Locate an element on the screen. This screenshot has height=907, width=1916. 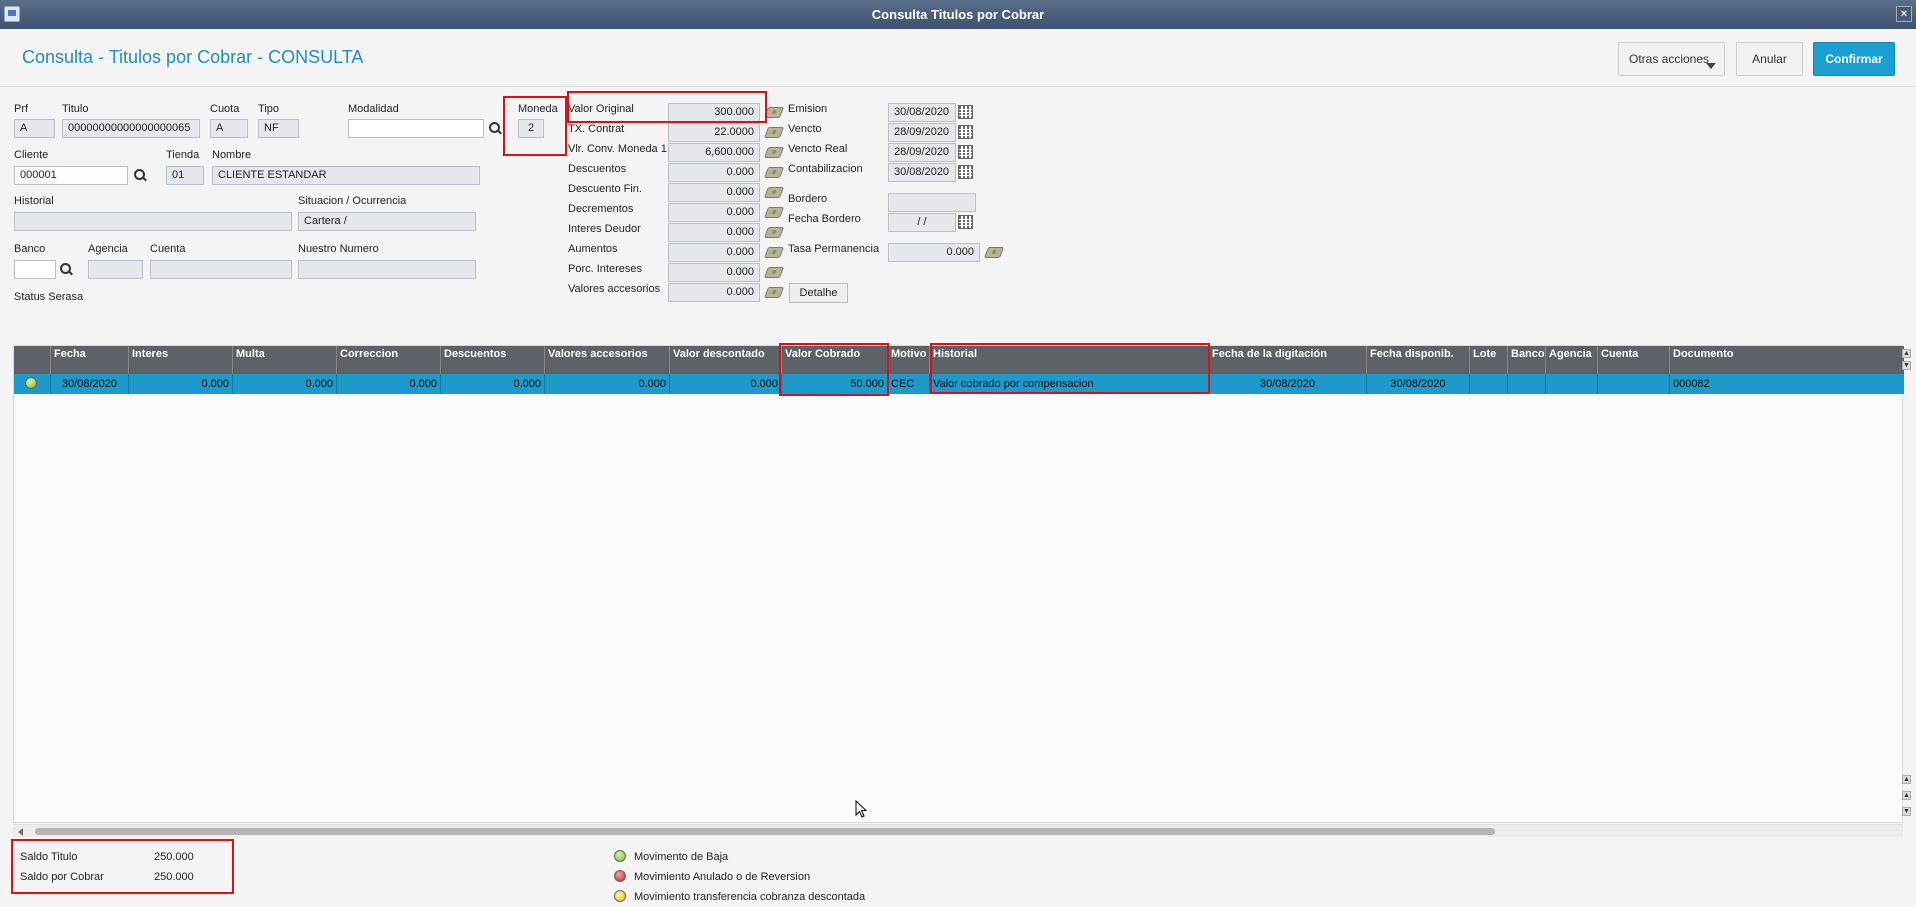
valores-accesorios-field: 0.000 is located at coordinates (714, 292).